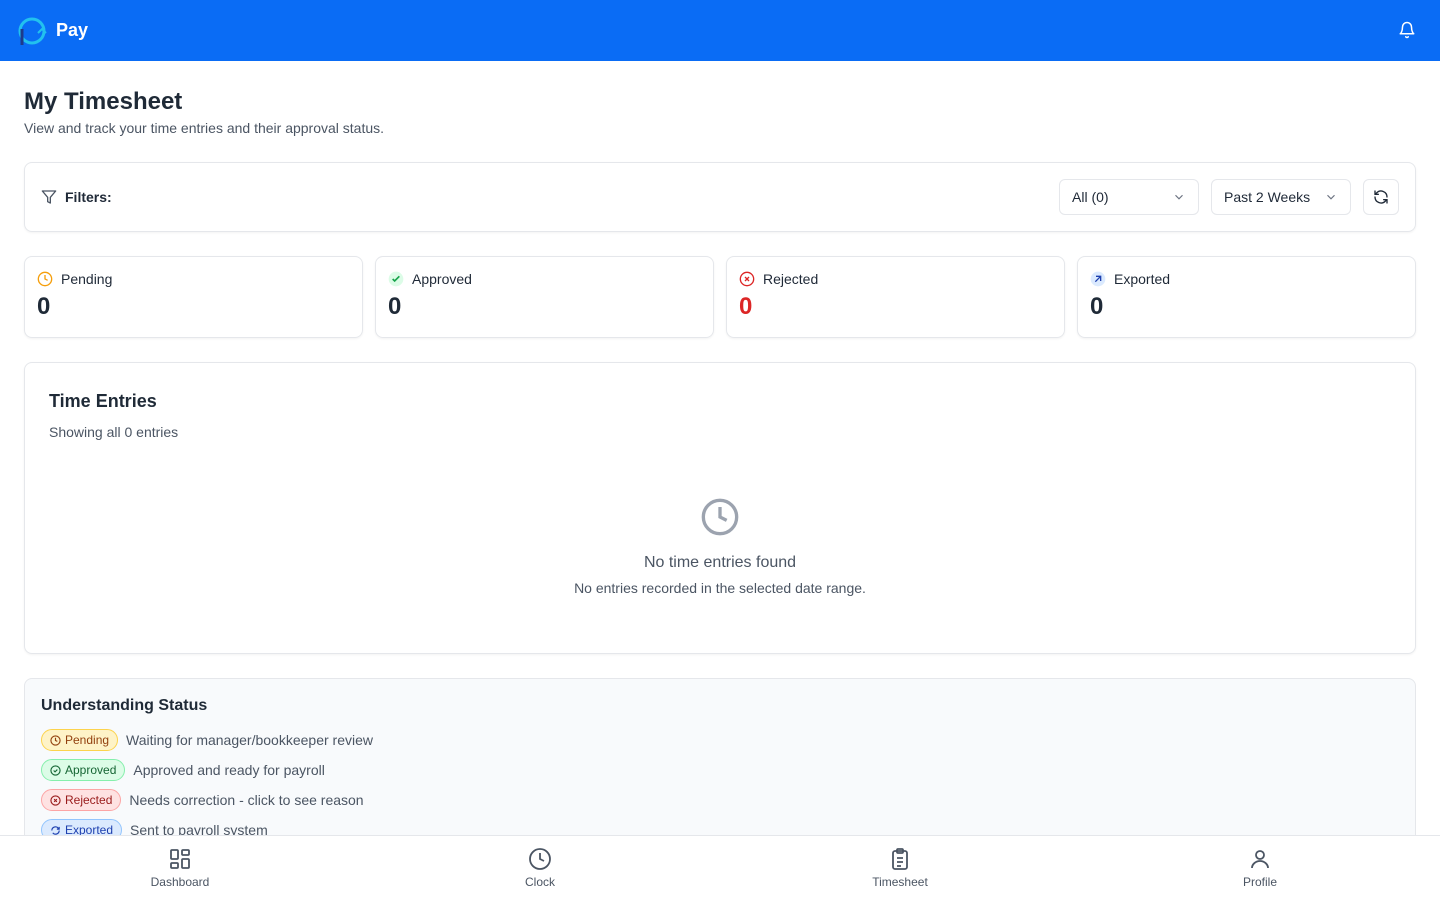  Describe the element at coordinates (720, 197) in the screenshot. I see `filters-bar: Filters: All (0) Past 2 Weeks` at that location.